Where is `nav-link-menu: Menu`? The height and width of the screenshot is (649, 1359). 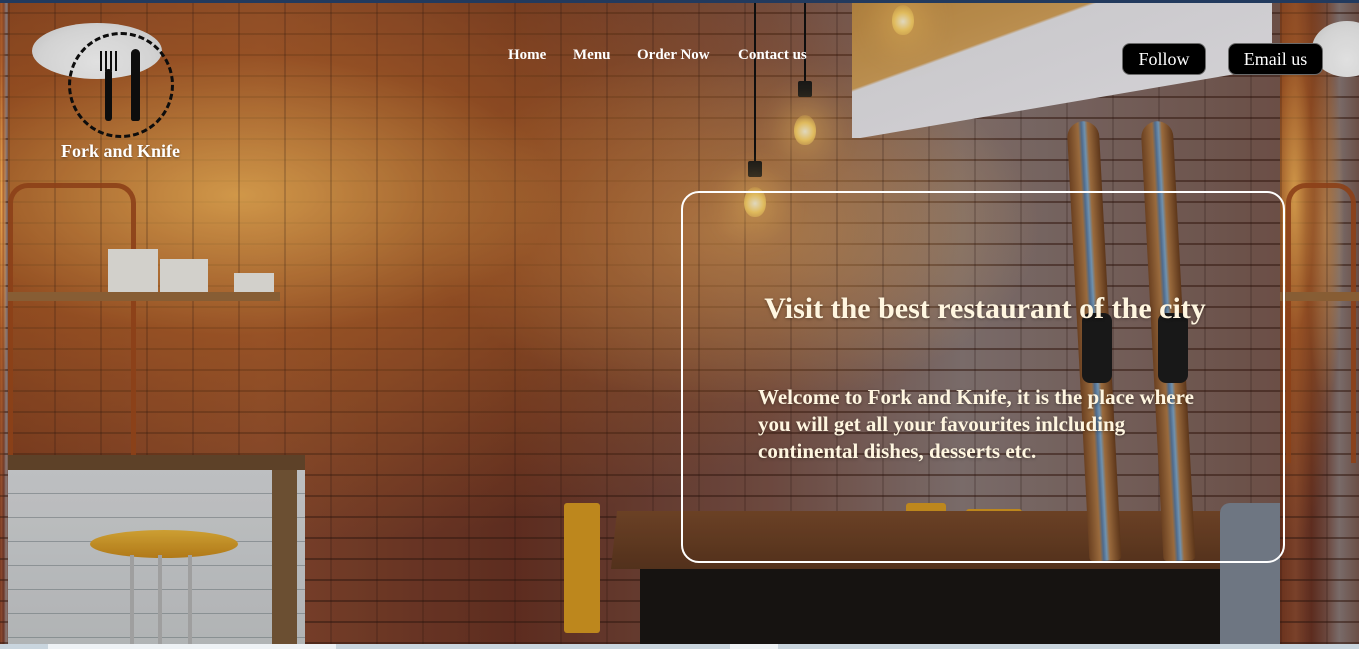
nav-link-menu: Menu is located at coordinates (592, 55).